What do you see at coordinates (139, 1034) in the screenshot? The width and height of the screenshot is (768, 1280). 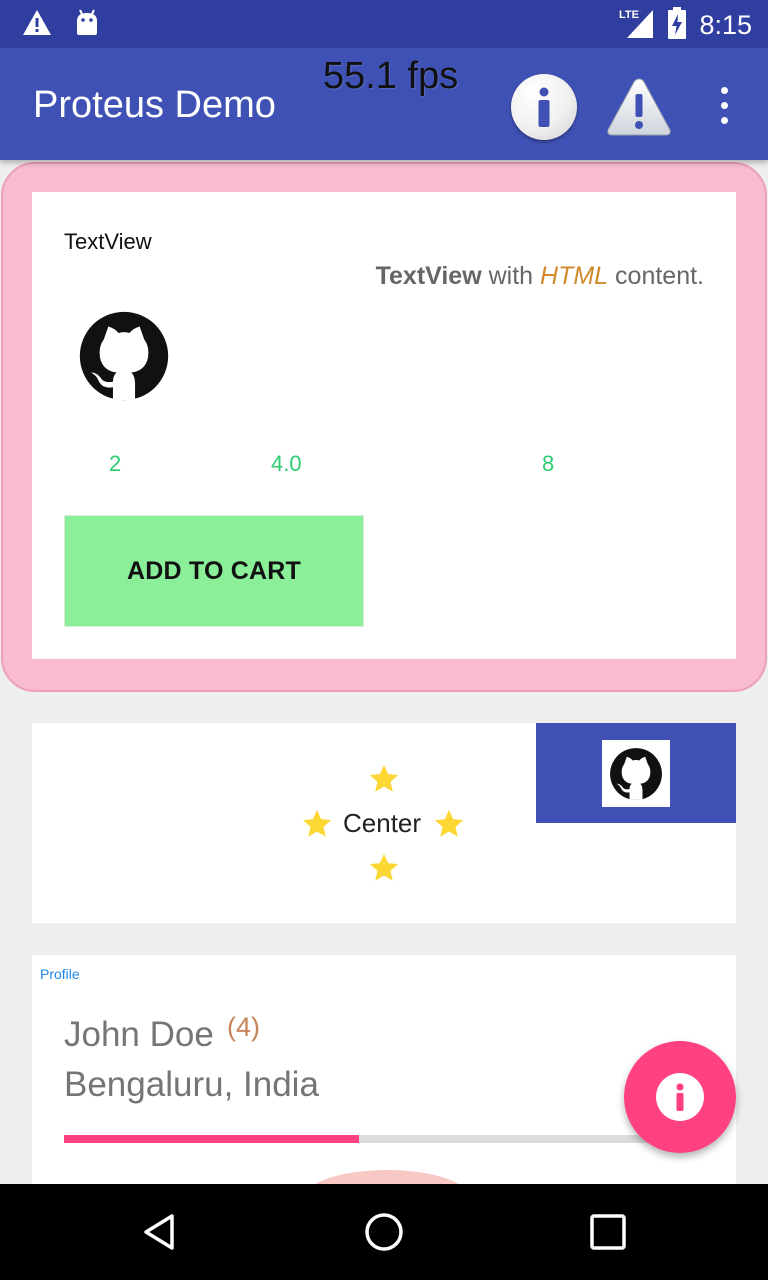 I see `profile-name: John Doe` at bounding box center [139, 1034].